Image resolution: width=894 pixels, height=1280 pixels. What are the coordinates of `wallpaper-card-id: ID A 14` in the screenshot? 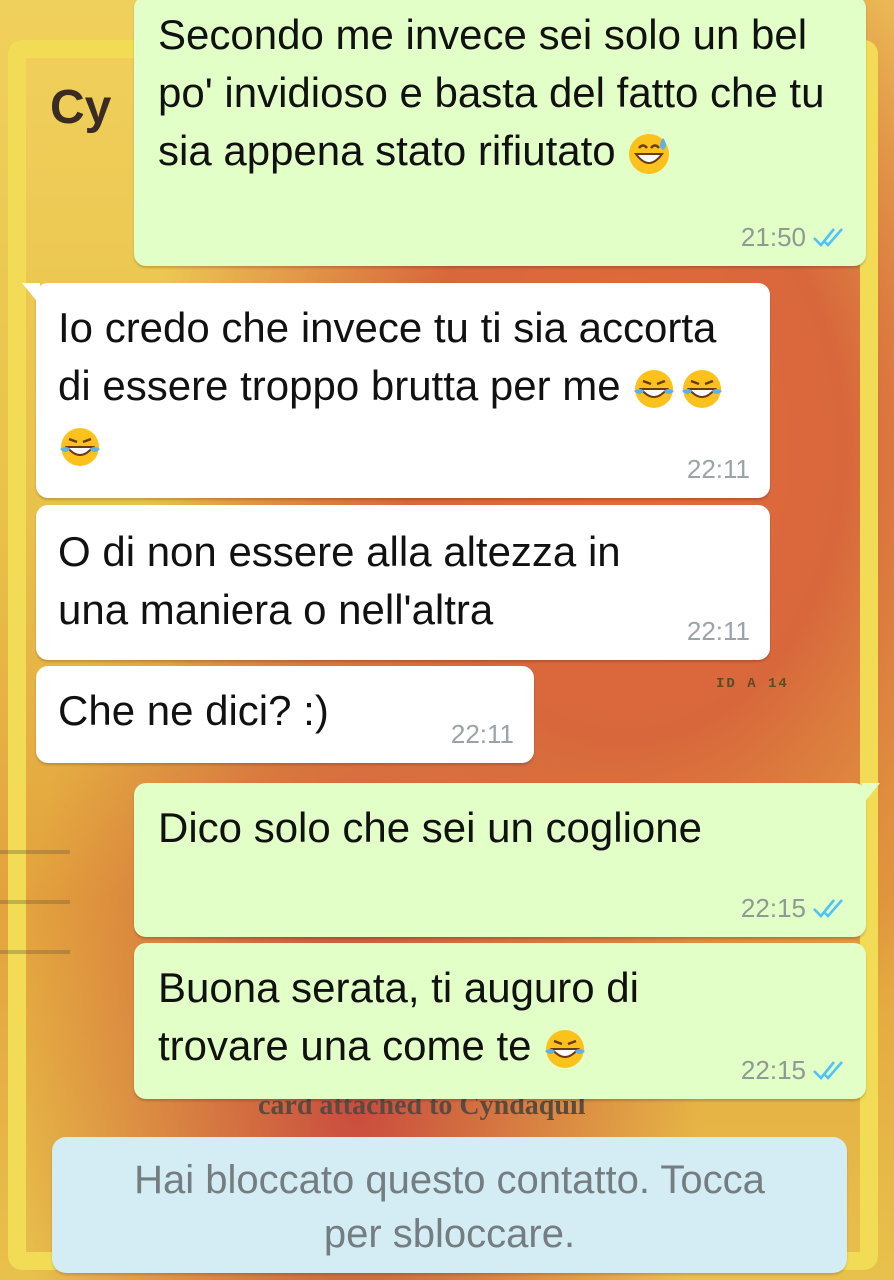 It's located at (752, 684).